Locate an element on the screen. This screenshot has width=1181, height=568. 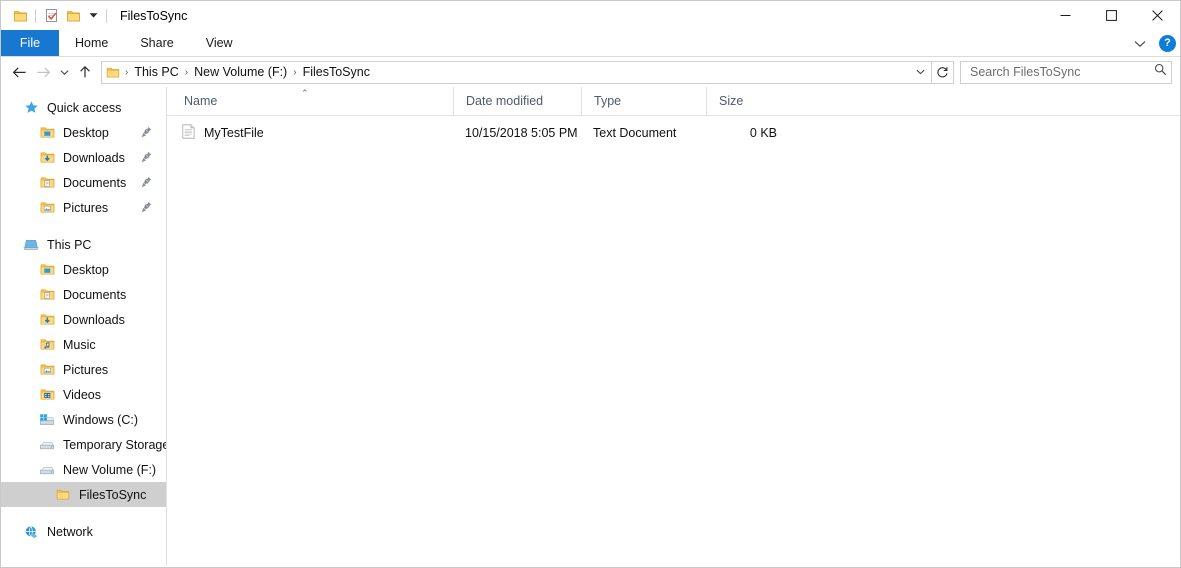
column-headers: ⌃ Name Date modified Type Size is located at coordinates (673, 101).